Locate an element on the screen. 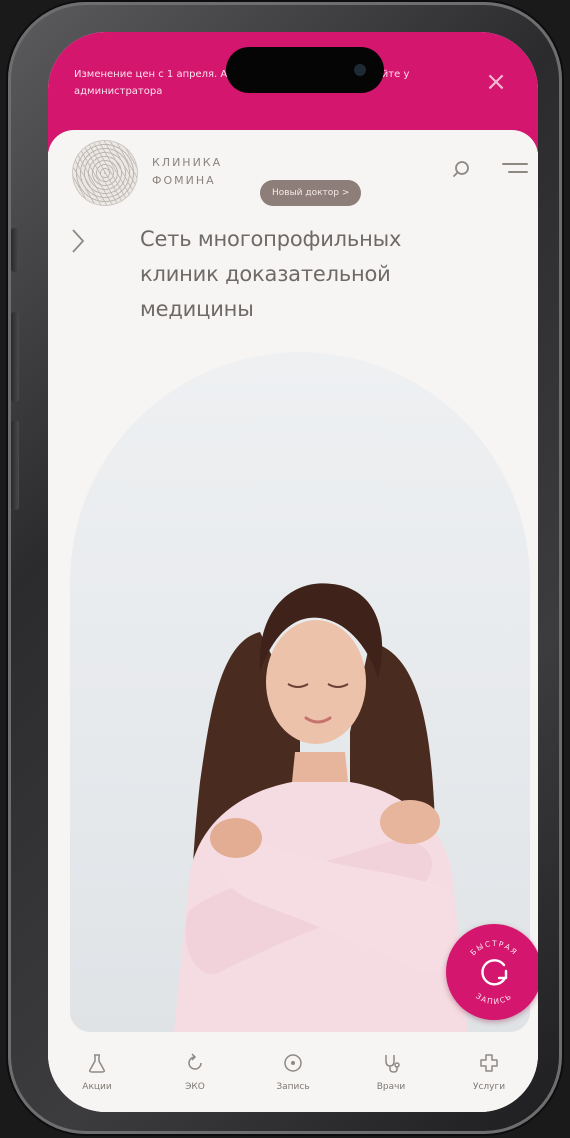 Image resolution: width=570 pixels, height=1138 pixels. dynamic-island is located at coordinates (305, 70).